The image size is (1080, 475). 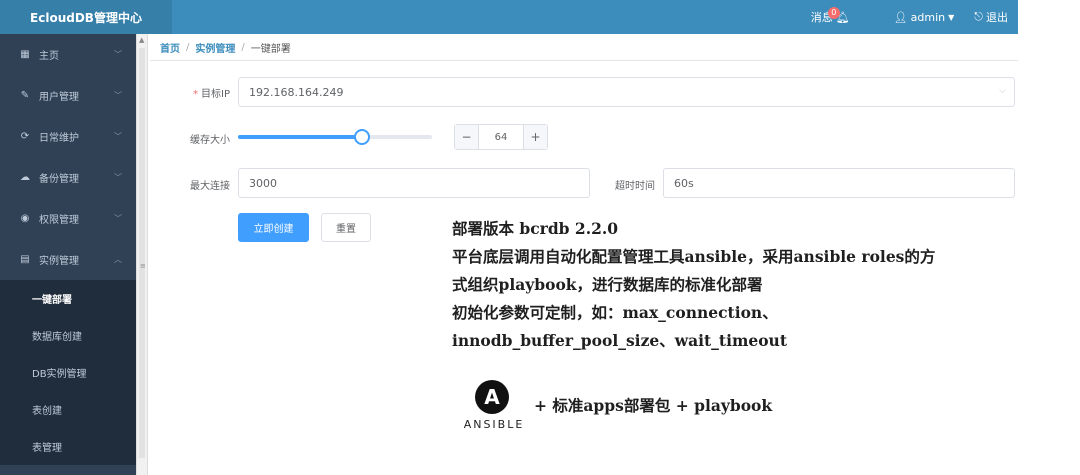 What do you see at coordinates (210, 186) in the screenshot?
I see `max-connections-label: 最大连接` at bounding box center [210, 186].